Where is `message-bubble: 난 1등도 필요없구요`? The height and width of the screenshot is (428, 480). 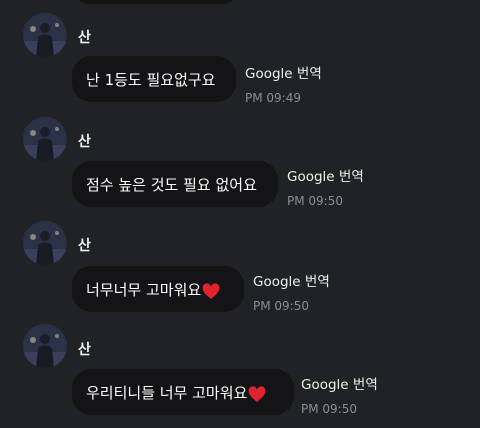 message-bubble: 난 1등도 필요없구요 is located at coordinates (154, 79).